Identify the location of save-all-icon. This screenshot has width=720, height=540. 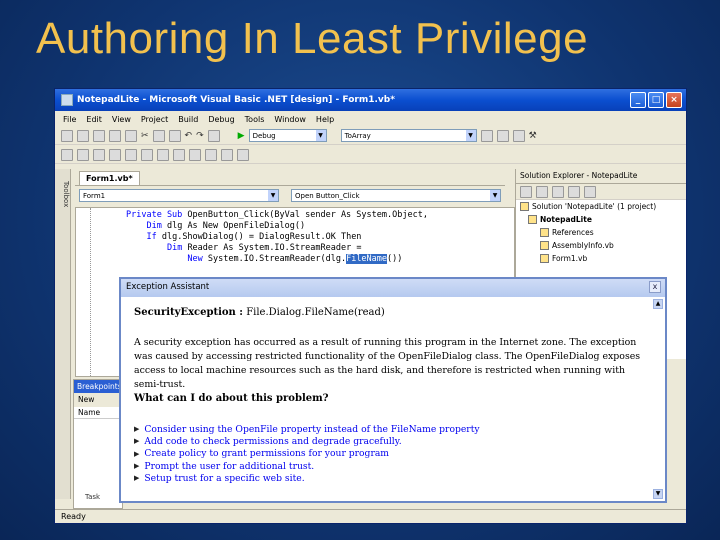
(131, 135).